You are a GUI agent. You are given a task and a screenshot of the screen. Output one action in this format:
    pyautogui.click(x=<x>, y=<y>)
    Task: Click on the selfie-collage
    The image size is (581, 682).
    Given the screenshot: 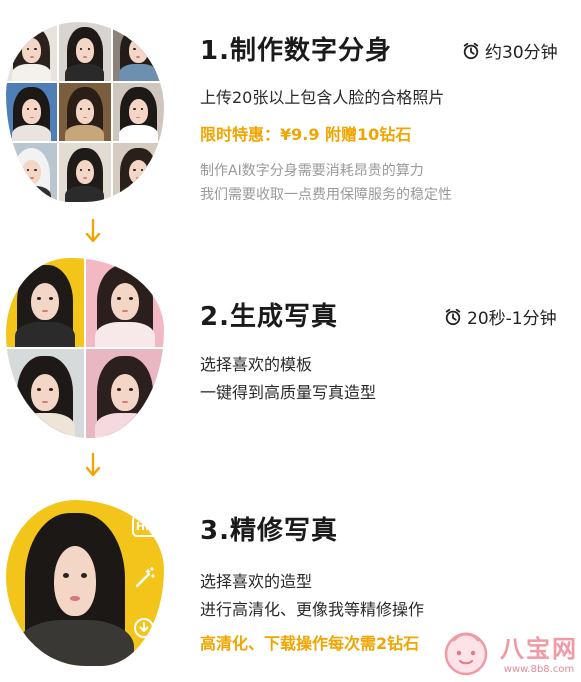 What is the action you would take?
    pyautogui.click(x=85, y=112)
    